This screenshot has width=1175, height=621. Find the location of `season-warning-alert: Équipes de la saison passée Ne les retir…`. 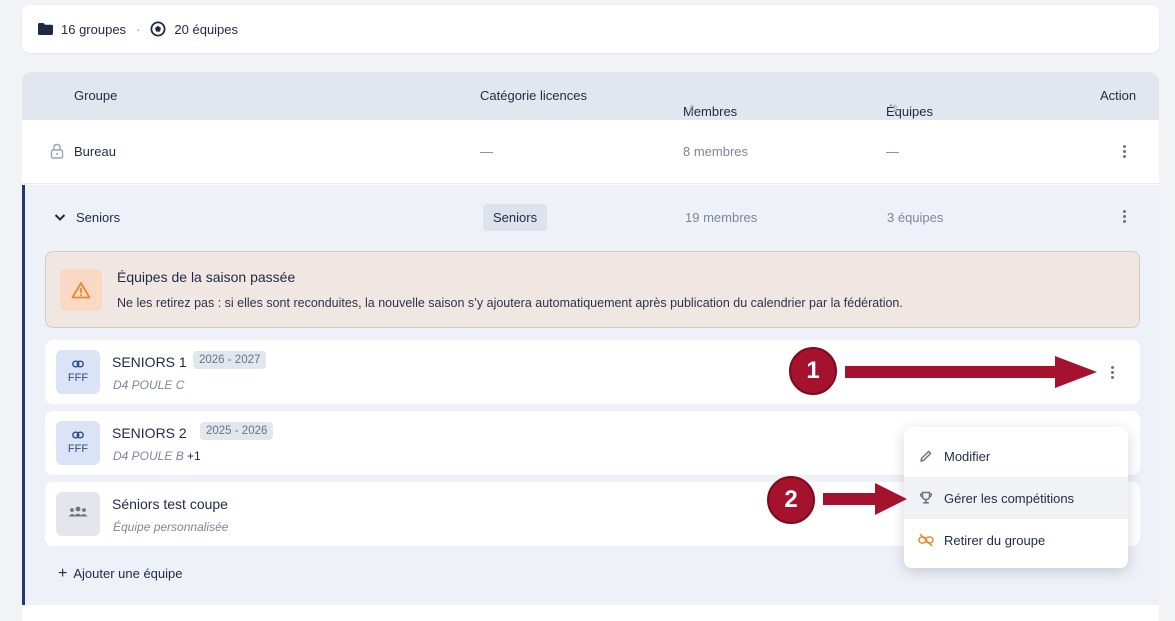

season-warning-alert: Équipes de la saison passée Ne les retir… is located at coordinates (592, 289).